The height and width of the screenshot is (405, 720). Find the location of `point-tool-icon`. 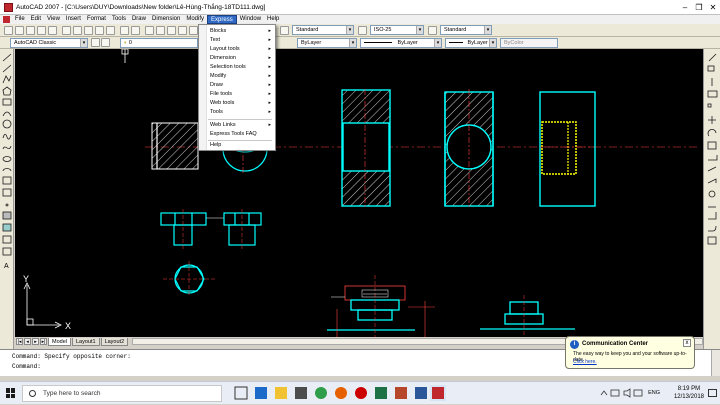

point-tool-icon is located at coordinates (7, 205).